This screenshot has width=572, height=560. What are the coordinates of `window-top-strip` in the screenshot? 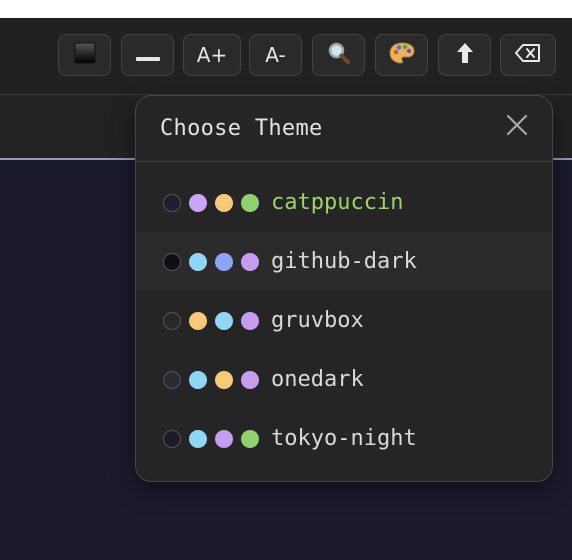 It's located at (286, 9).